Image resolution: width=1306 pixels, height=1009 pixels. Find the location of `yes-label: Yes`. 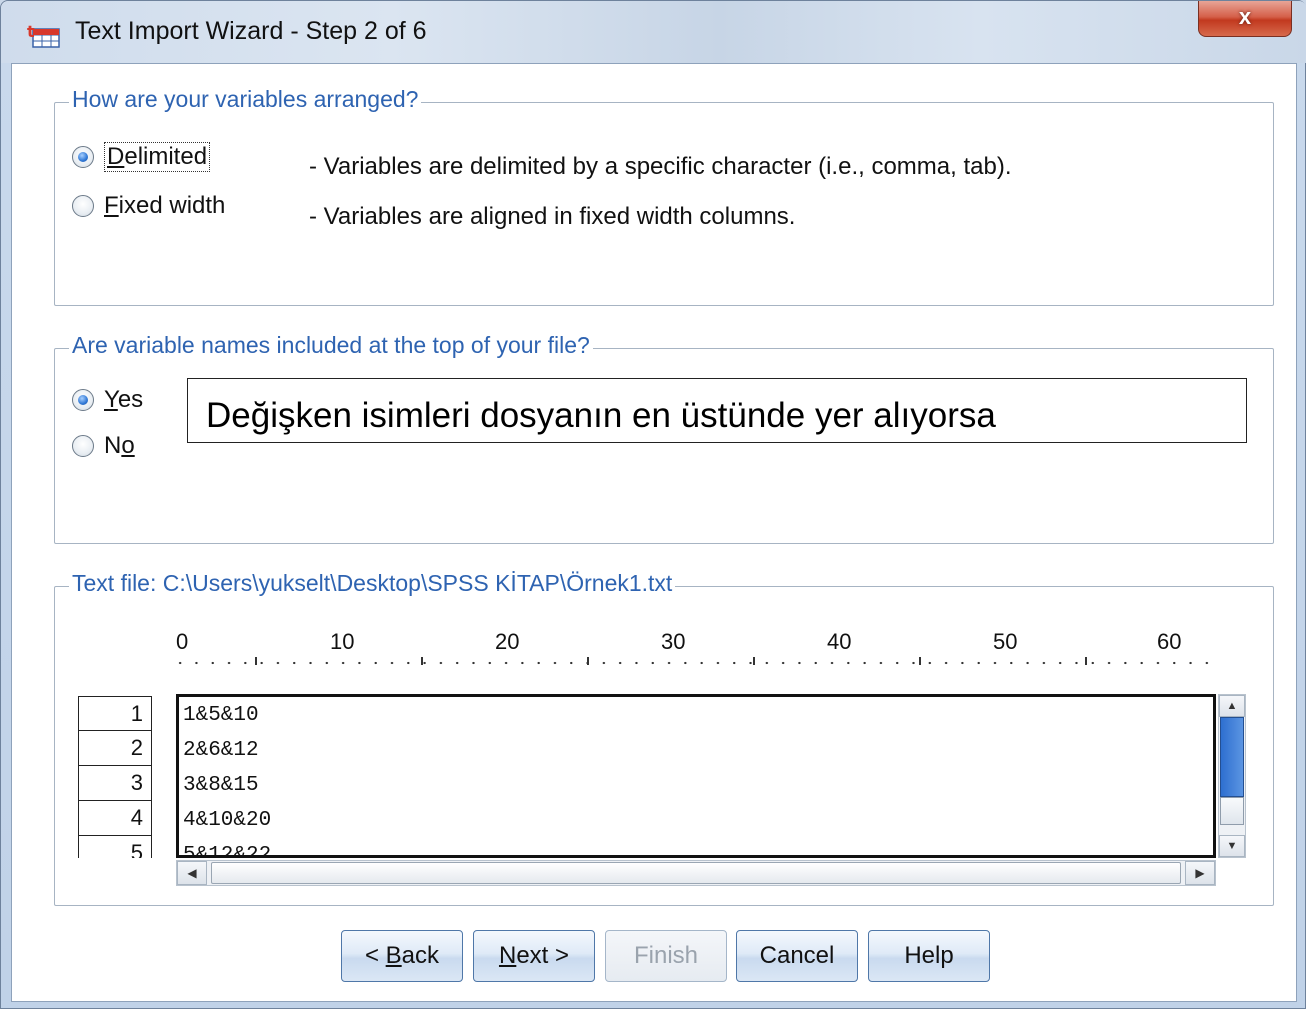

yes-label: Yes is located at coordinates (124, 399).